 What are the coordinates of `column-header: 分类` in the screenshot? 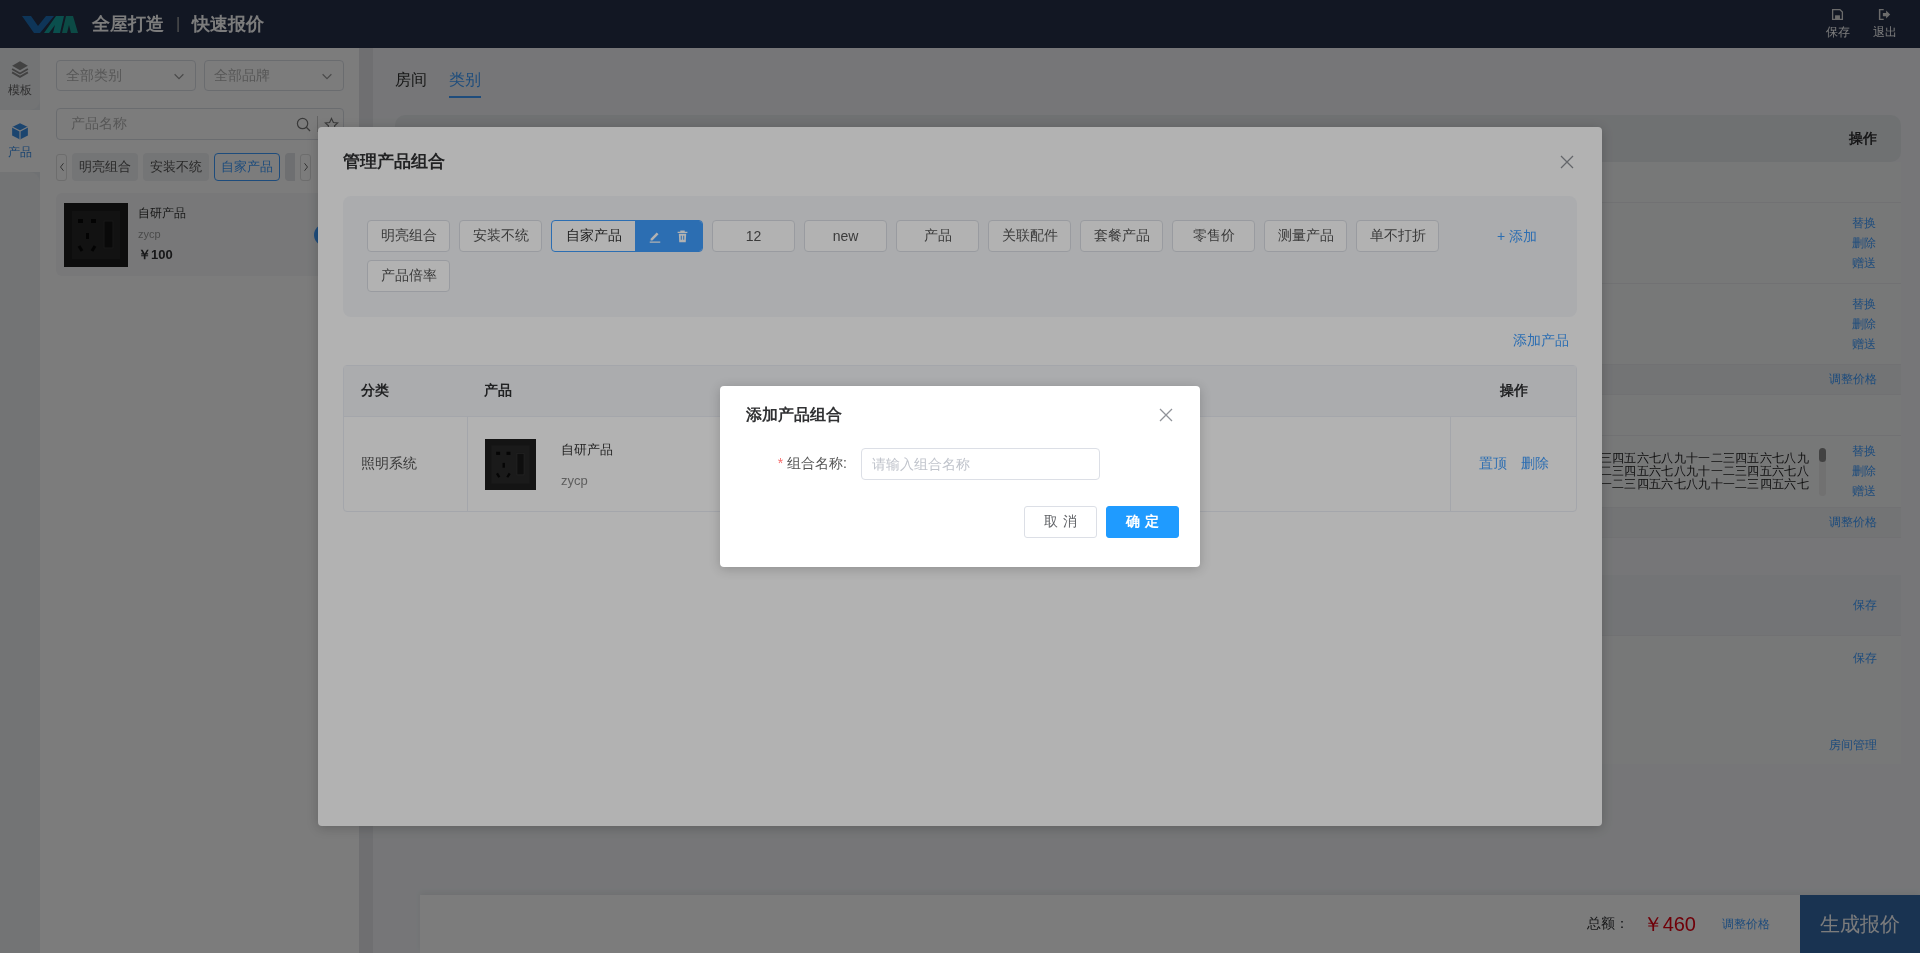 It's located at (375, 391).